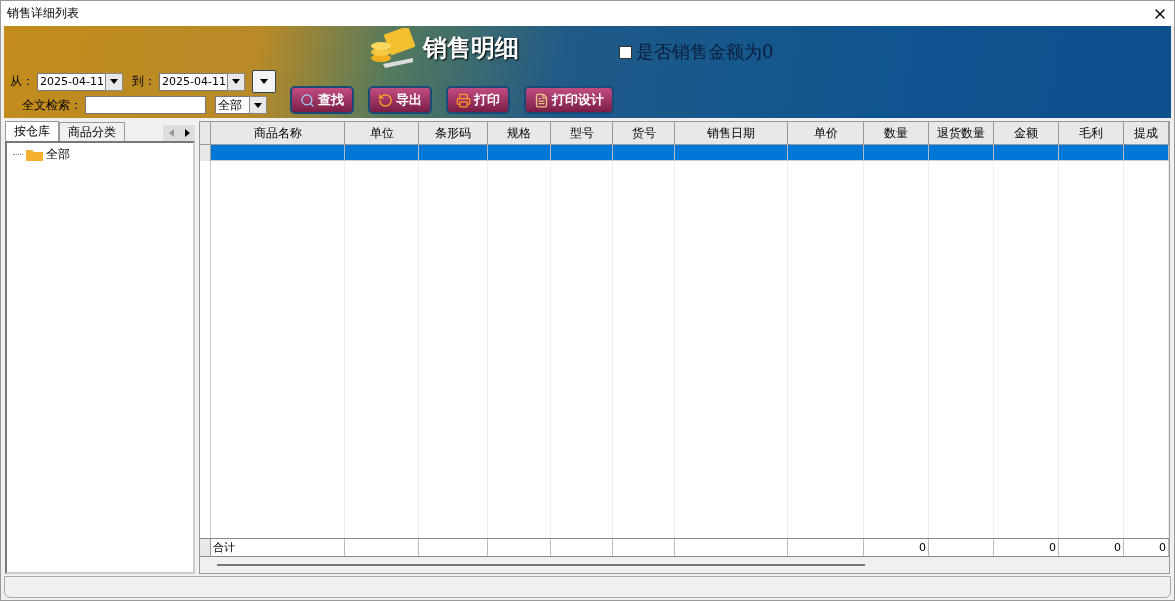 The image size is (1175, 601). I want to click on column-header: 提成, so click(1146, 133).